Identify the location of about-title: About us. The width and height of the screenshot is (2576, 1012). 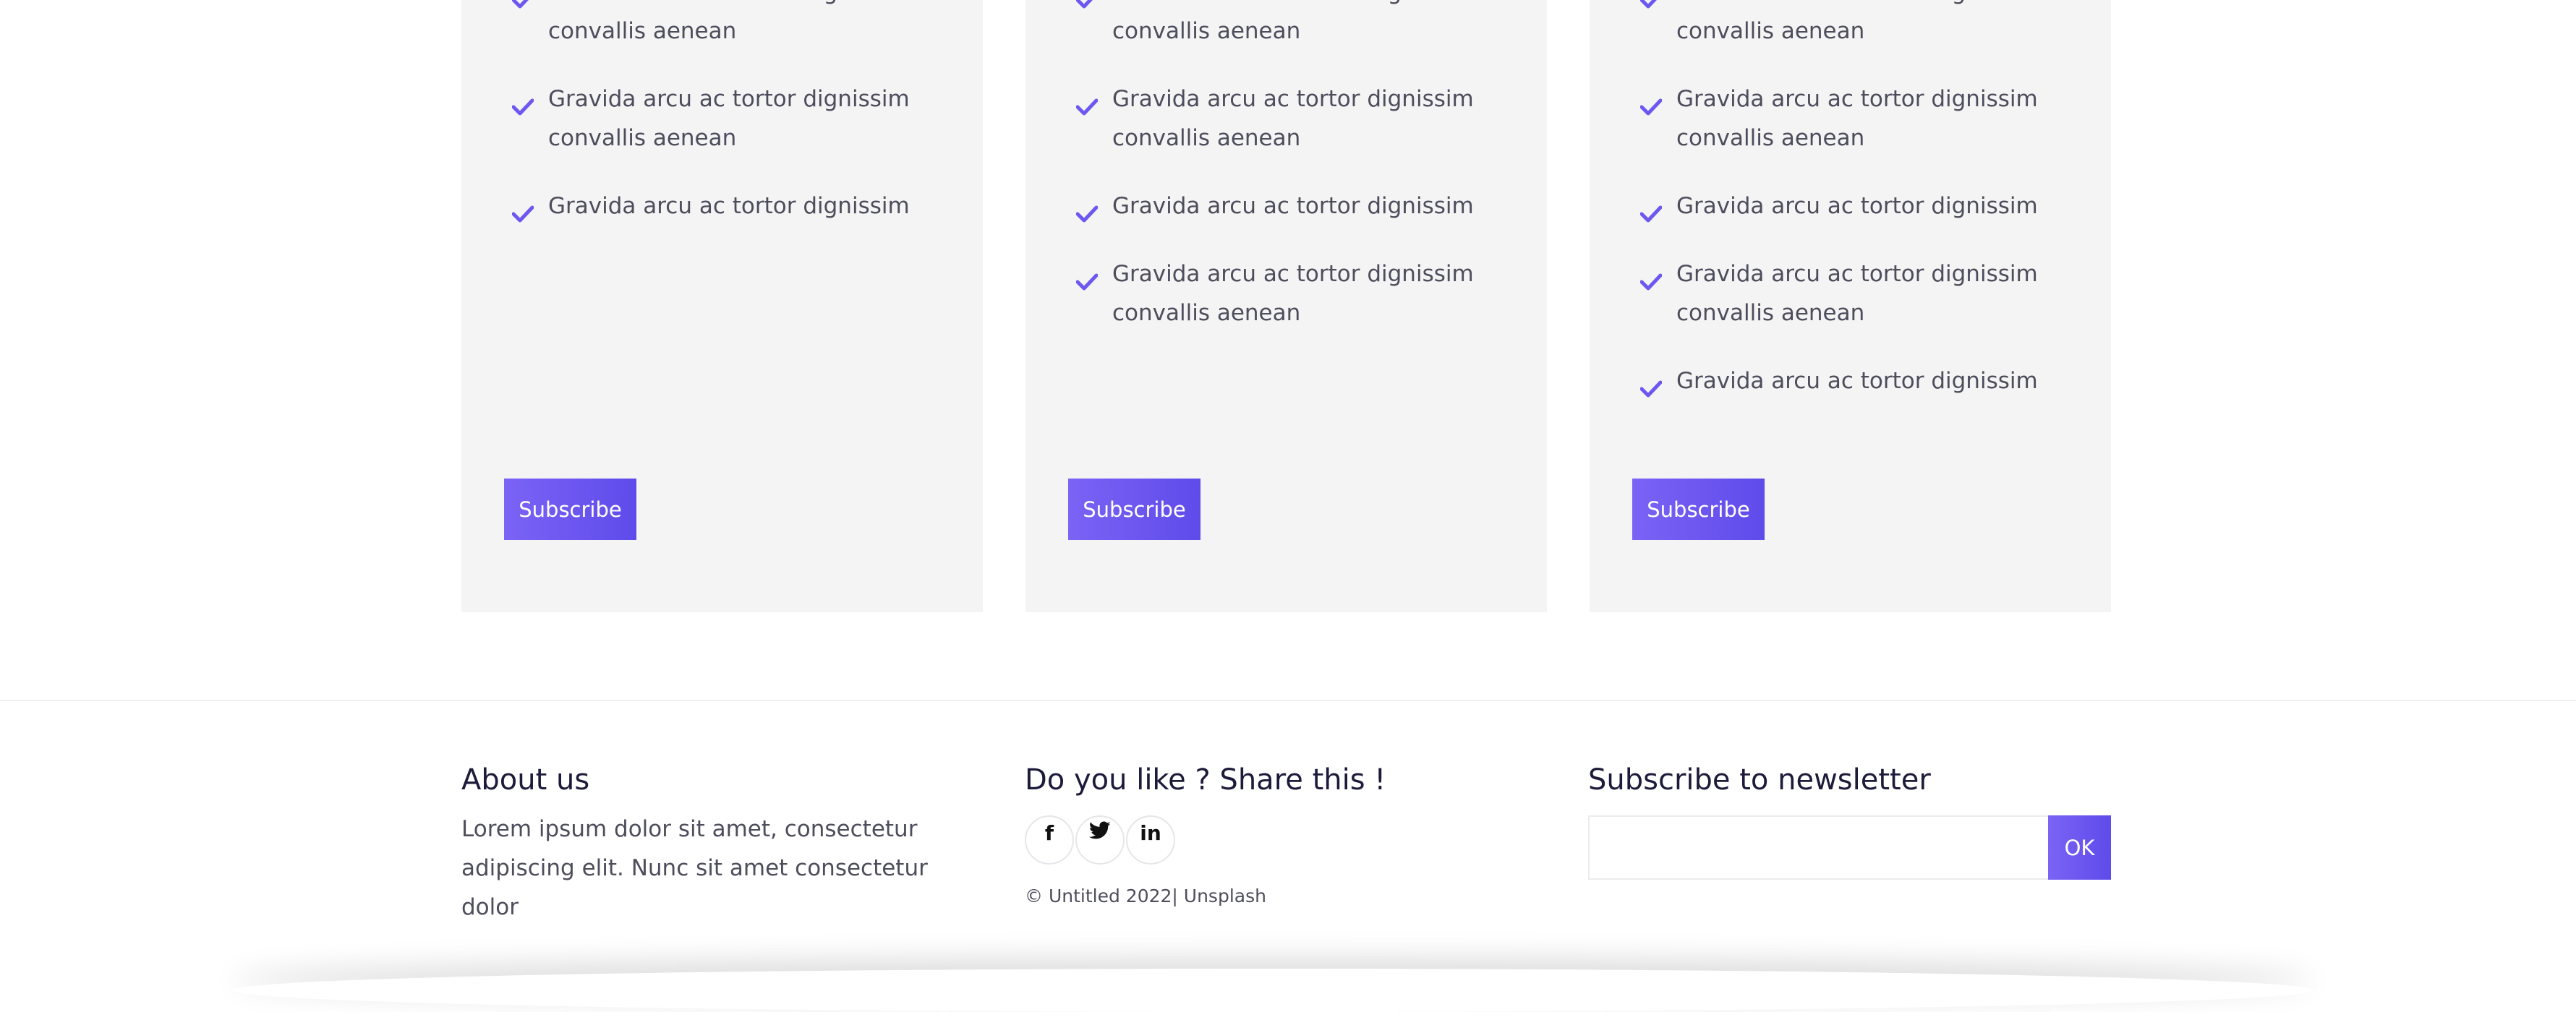
(525, 780).